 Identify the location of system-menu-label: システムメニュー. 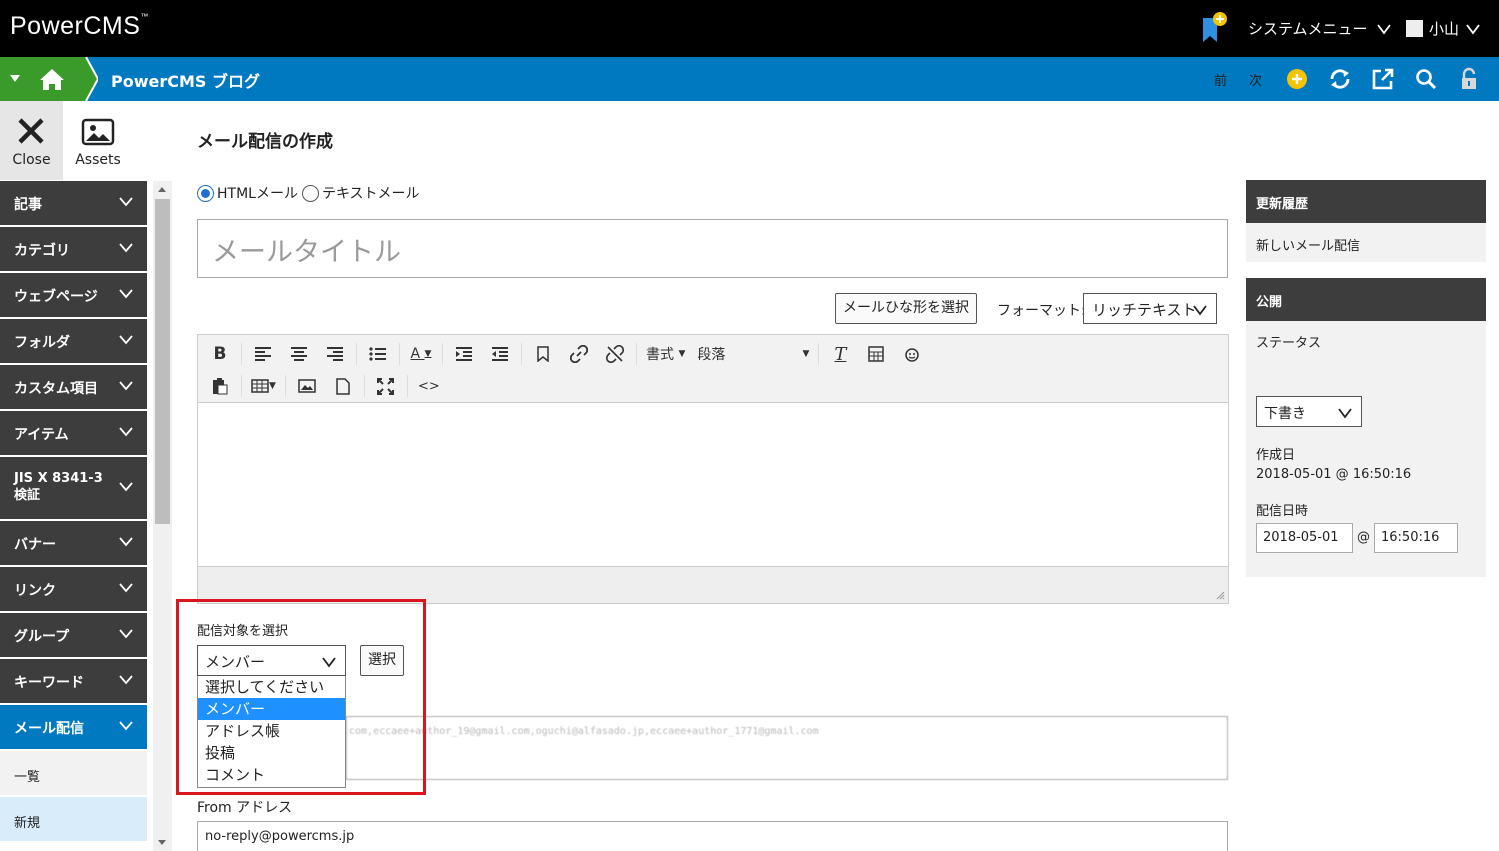
(1308, 29).